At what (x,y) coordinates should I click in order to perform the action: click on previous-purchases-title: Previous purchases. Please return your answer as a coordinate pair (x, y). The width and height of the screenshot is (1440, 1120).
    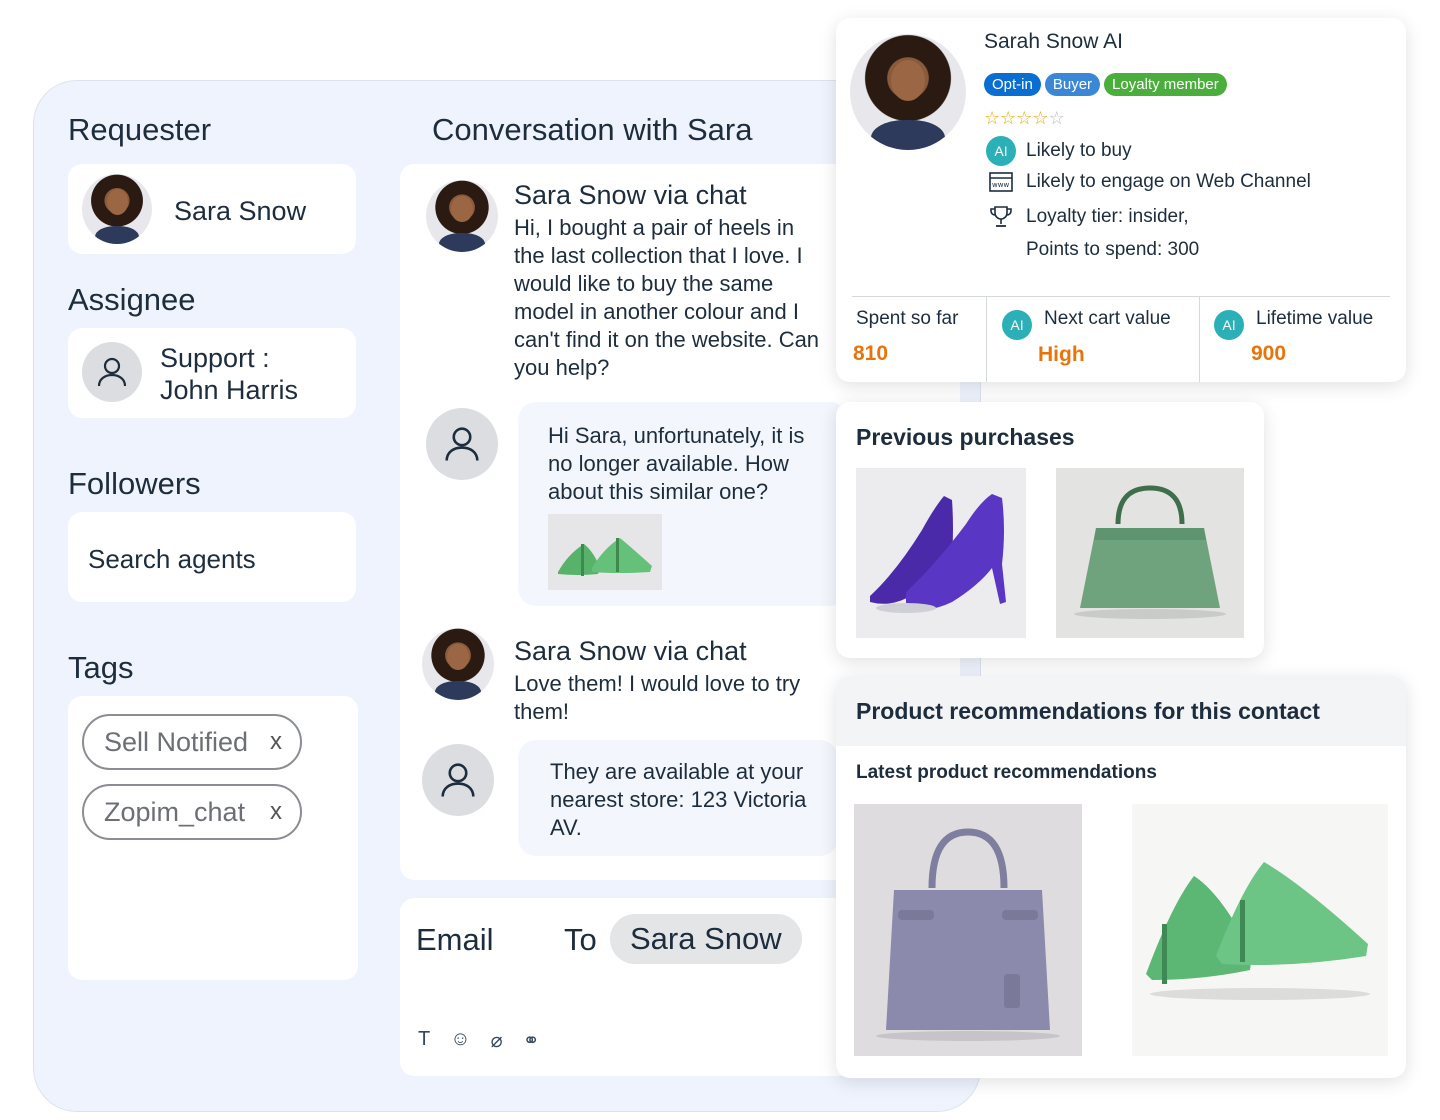
    Looking at the image, I should click on (965, 437).